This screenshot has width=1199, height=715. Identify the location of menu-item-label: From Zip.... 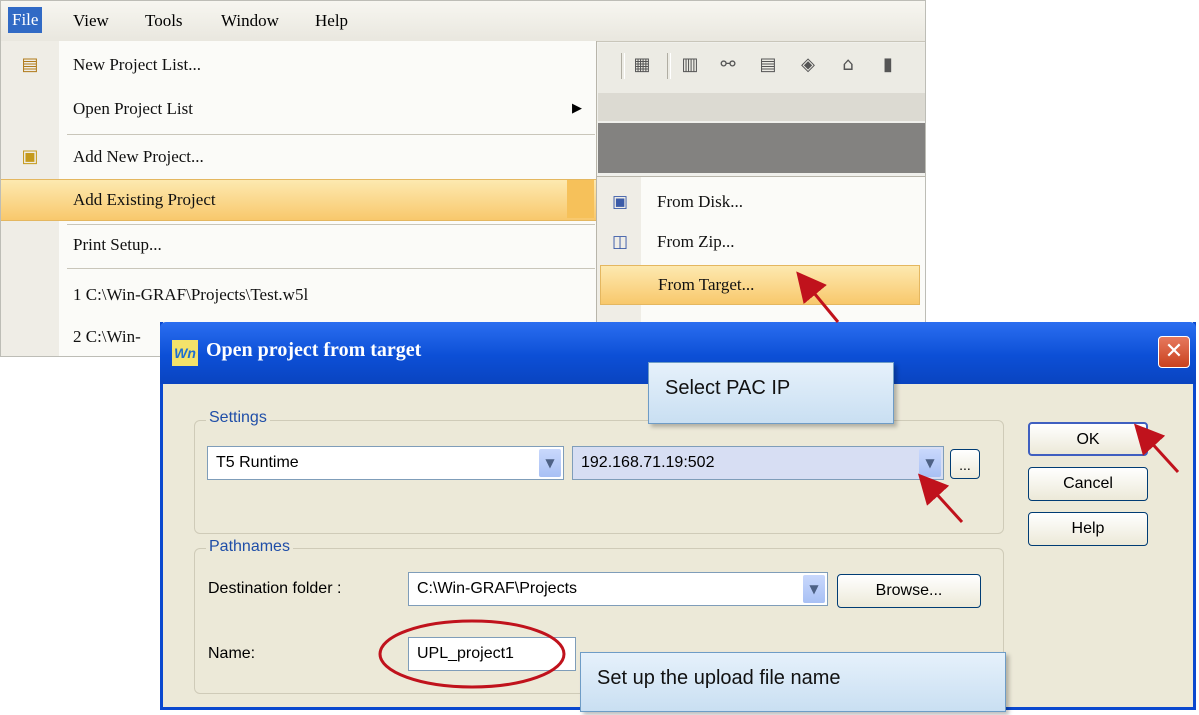
(696, 241).